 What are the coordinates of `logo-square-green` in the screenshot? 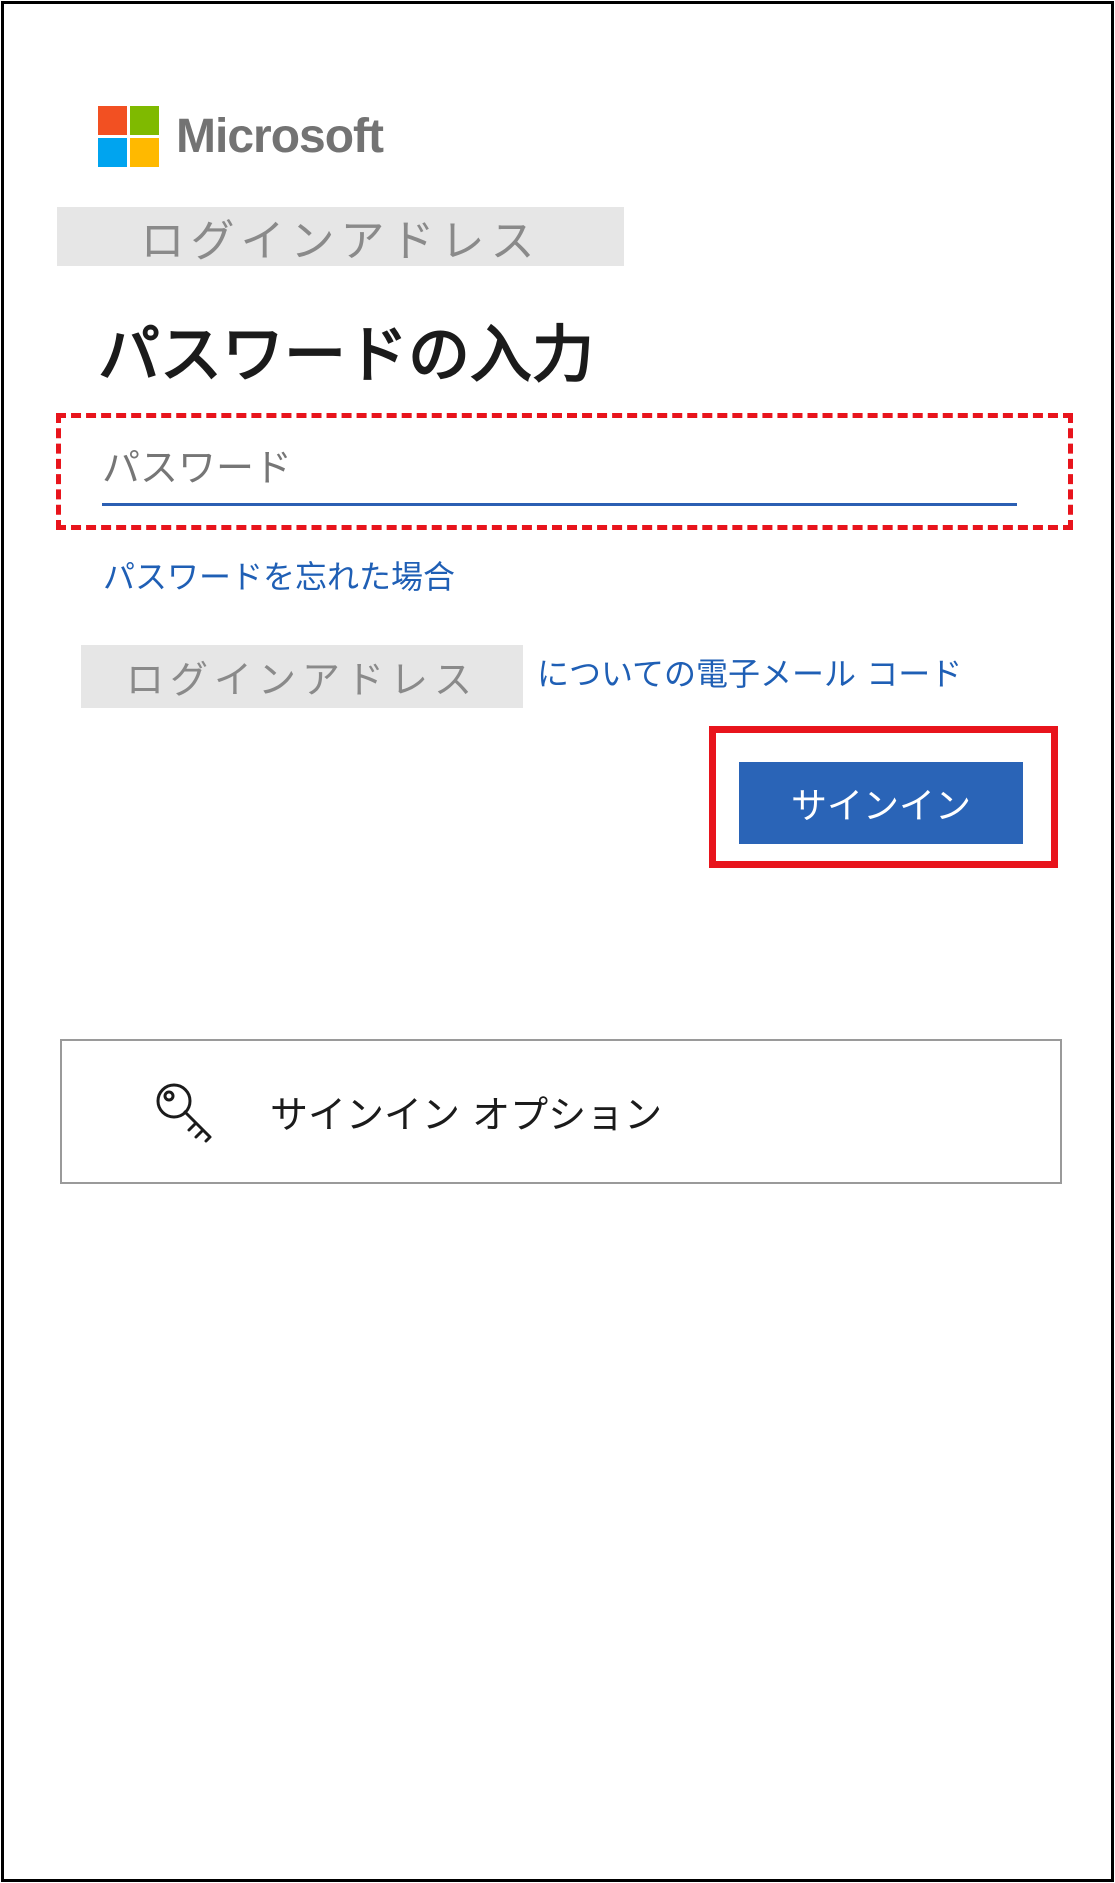 It's located at (144, 120).